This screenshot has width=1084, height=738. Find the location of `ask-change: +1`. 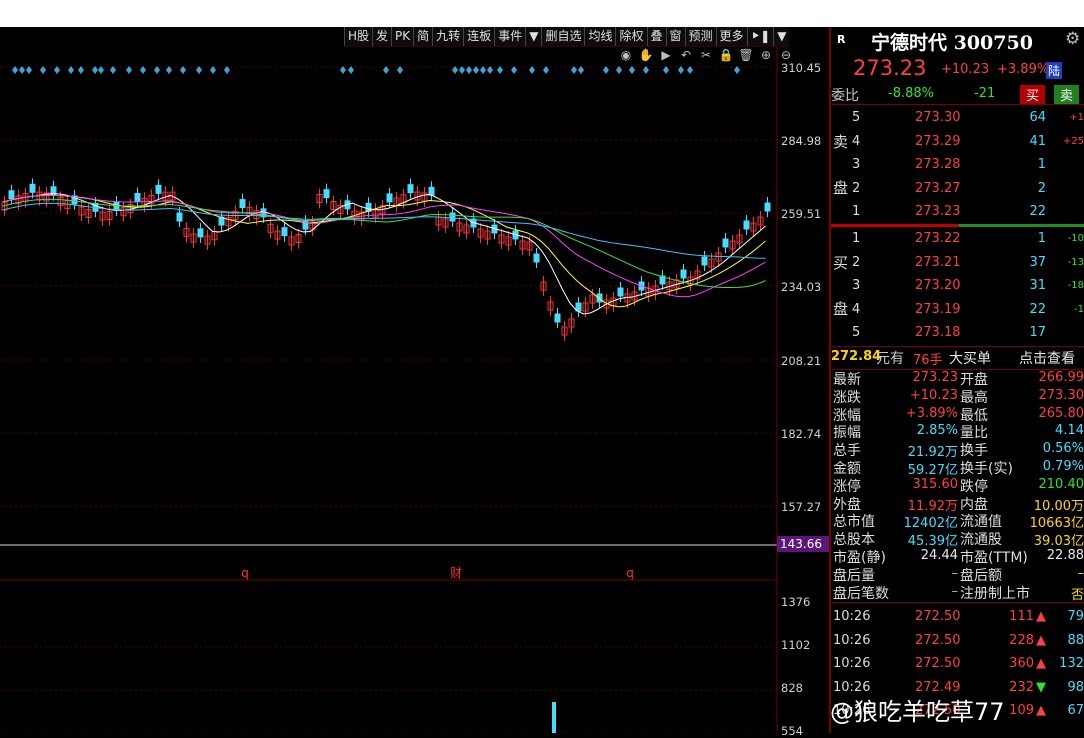

ask-change: +1 is located at coordinates (1076, 117).